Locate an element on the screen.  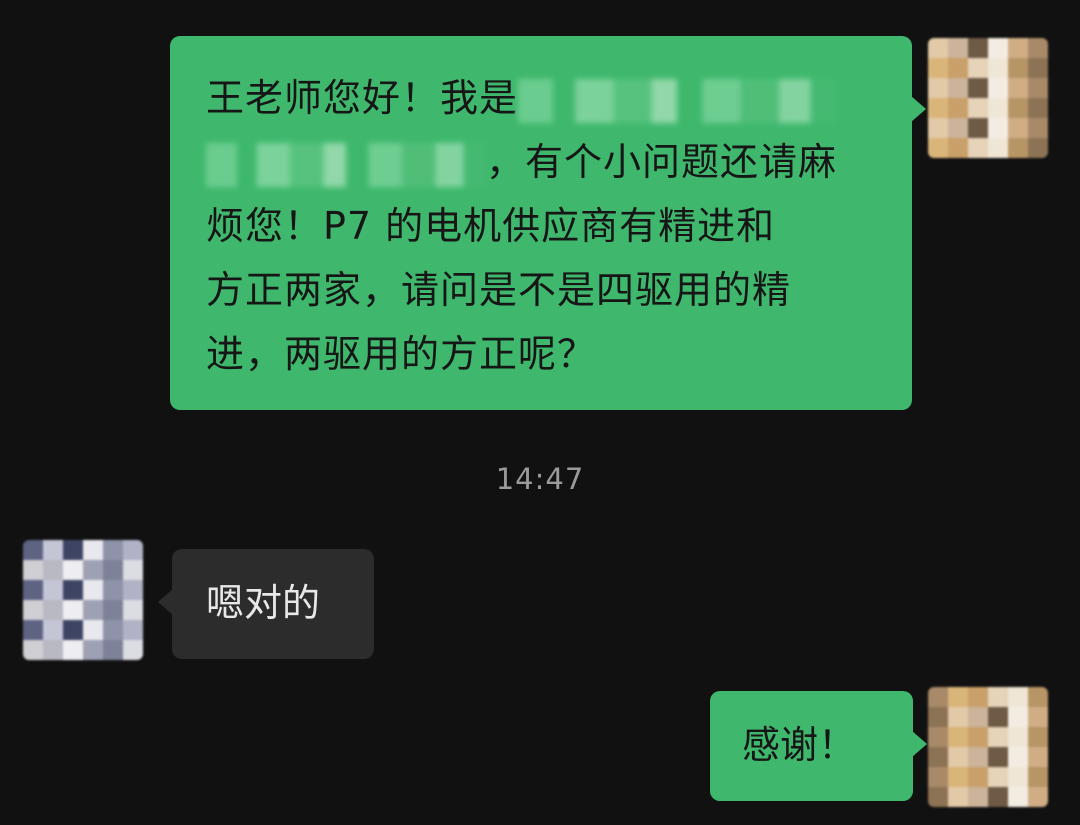
contact-message-bubble: 嗯对的 is located at coordinates (266, 604).